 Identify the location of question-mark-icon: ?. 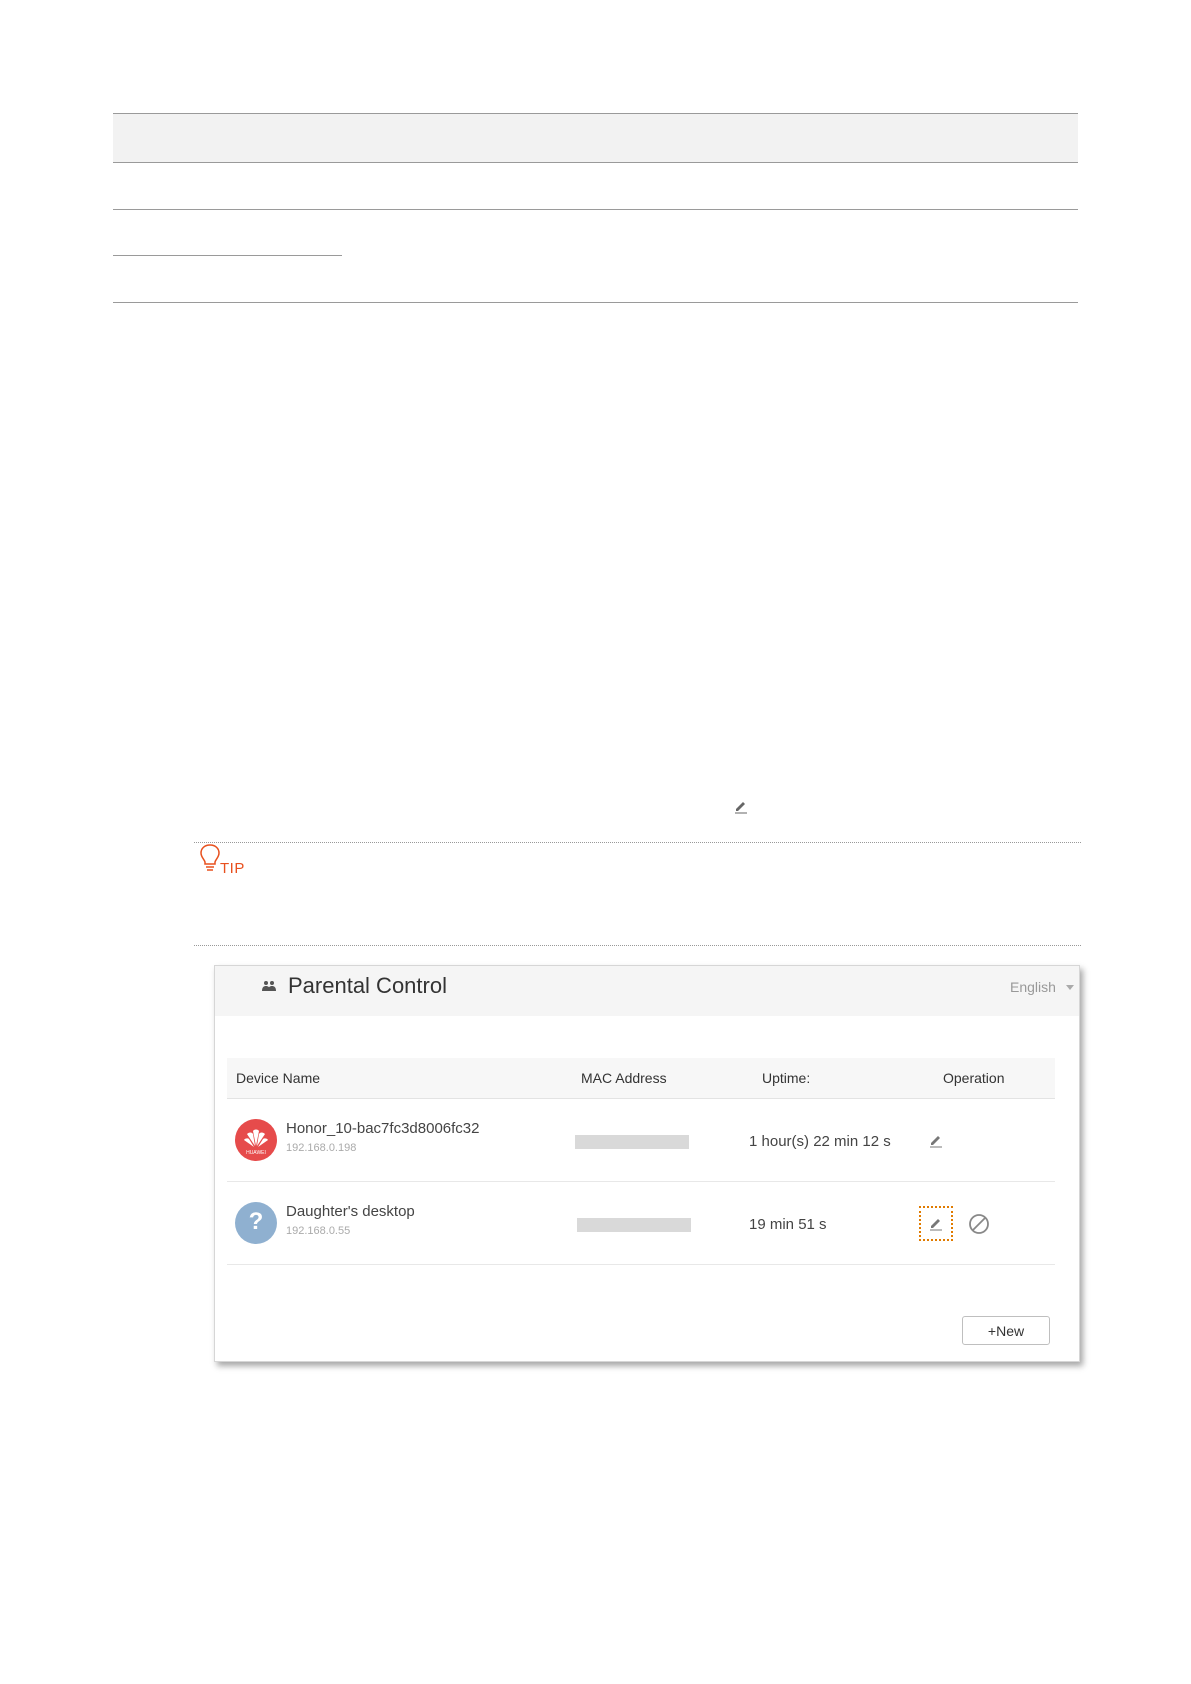
(256, 1221).